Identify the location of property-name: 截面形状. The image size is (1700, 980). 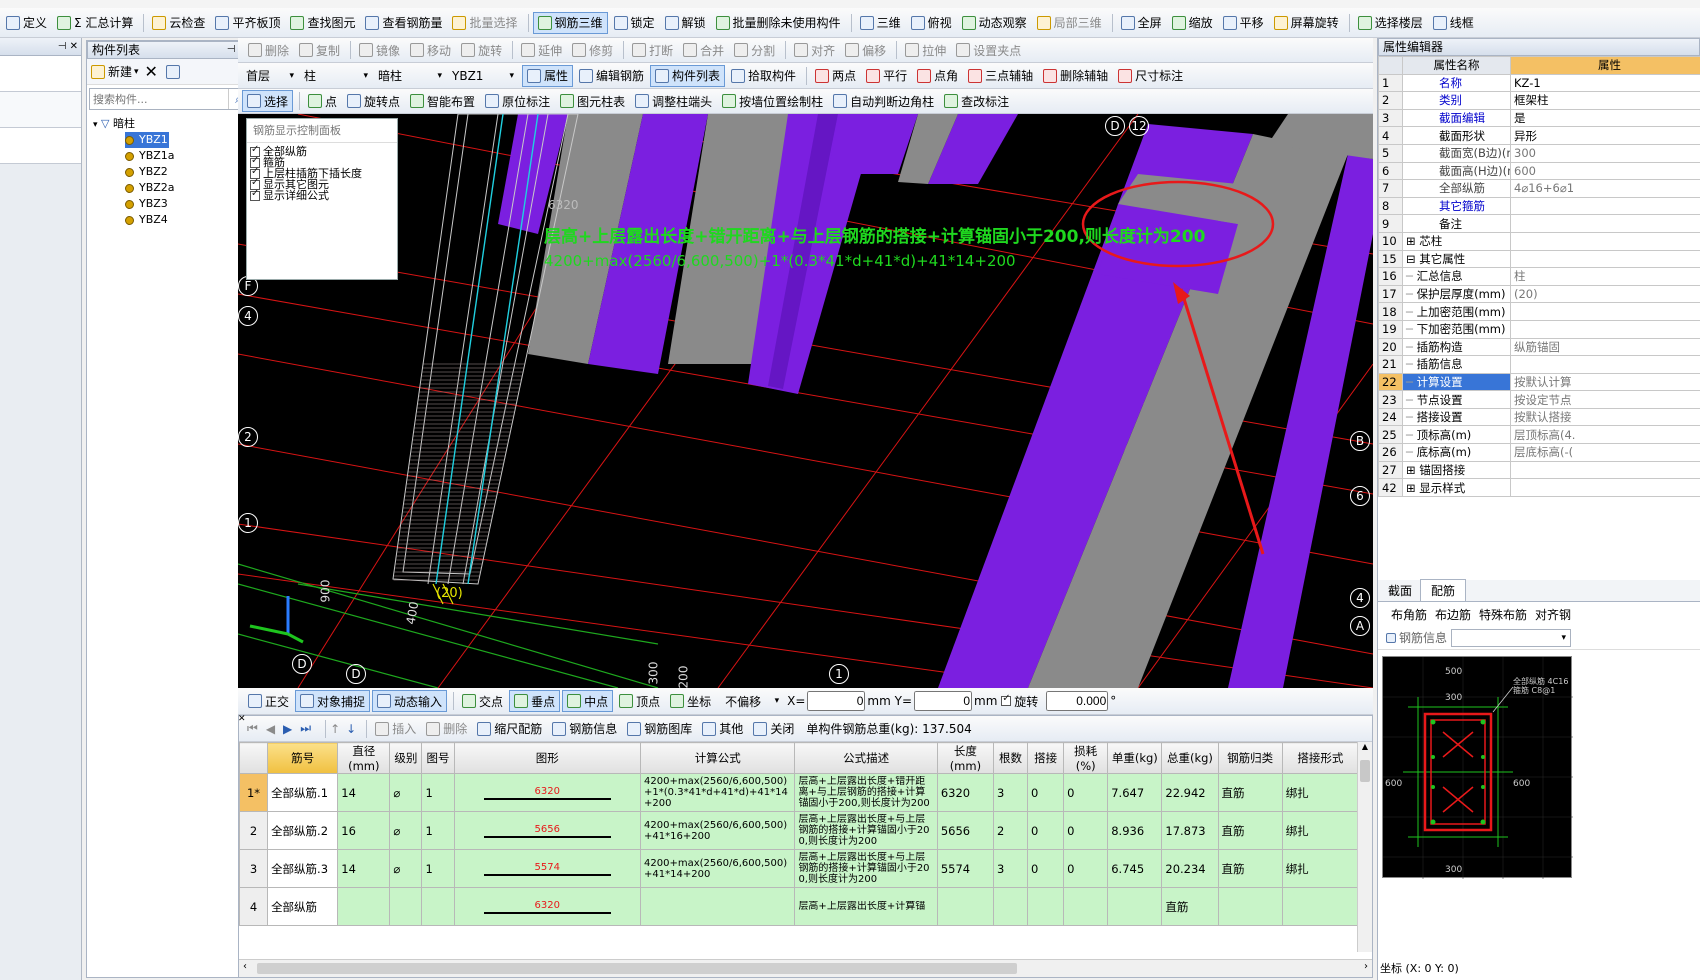
(1456, 135).